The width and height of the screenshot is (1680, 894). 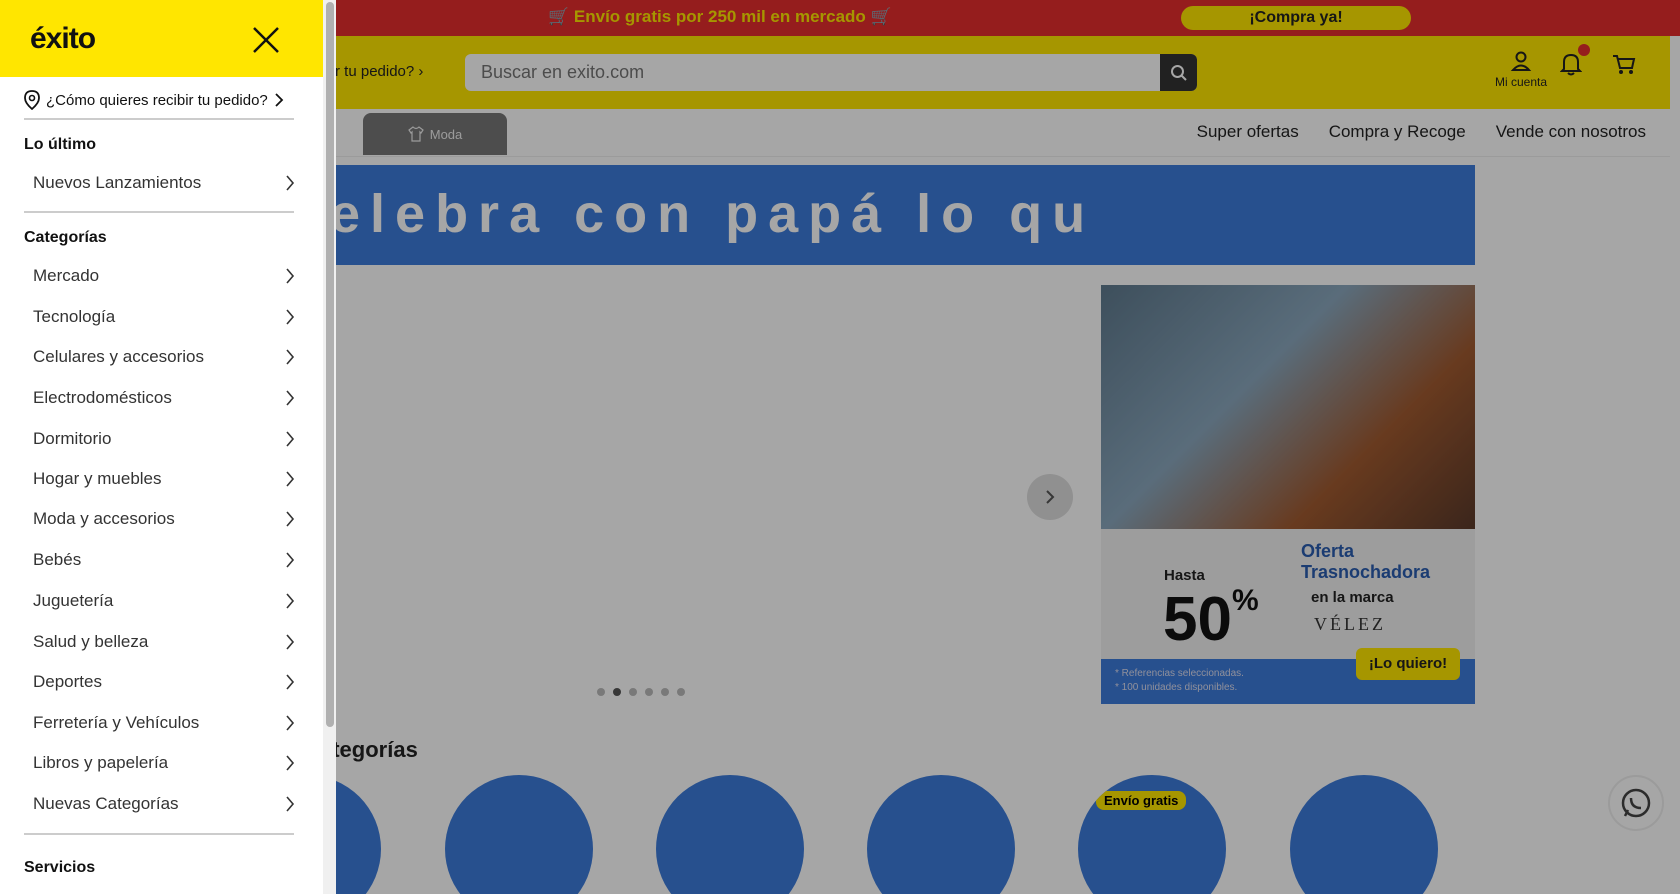 I want to click on menu-item-label: Celulares y accesorios, so click(x=119, y=356).